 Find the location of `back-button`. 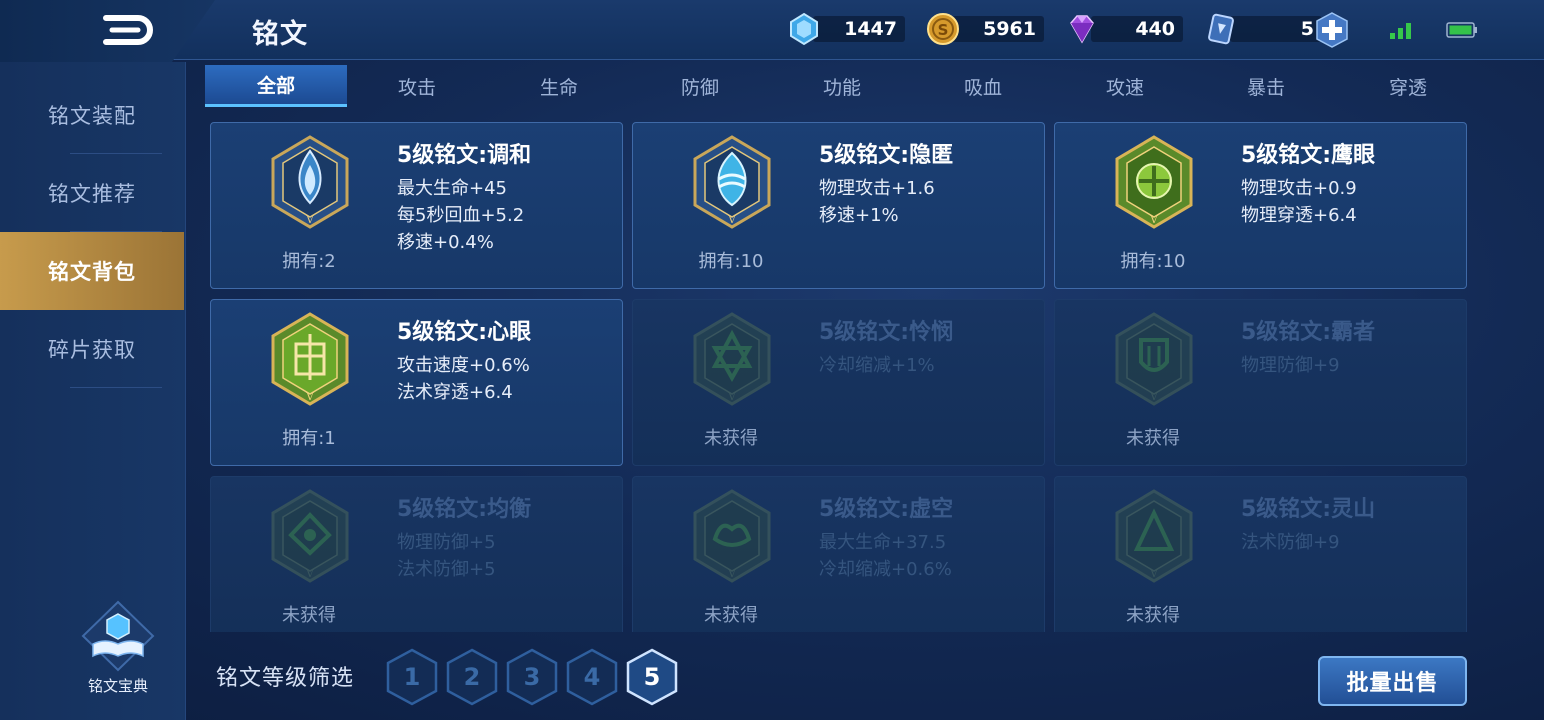

back-button is located at coordinates (127, 30).